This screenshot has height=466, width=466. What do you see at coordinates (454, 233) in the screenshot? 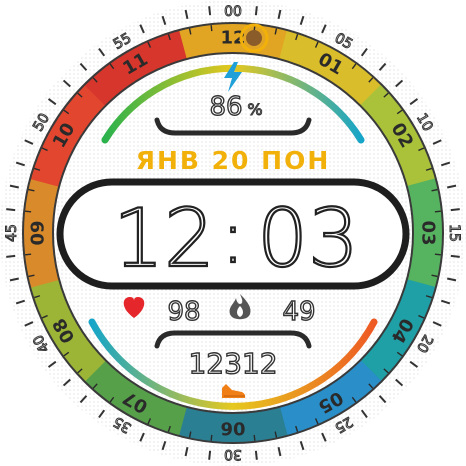
I see `bezel-minute-label: 15` at bounding box center [454, 233].